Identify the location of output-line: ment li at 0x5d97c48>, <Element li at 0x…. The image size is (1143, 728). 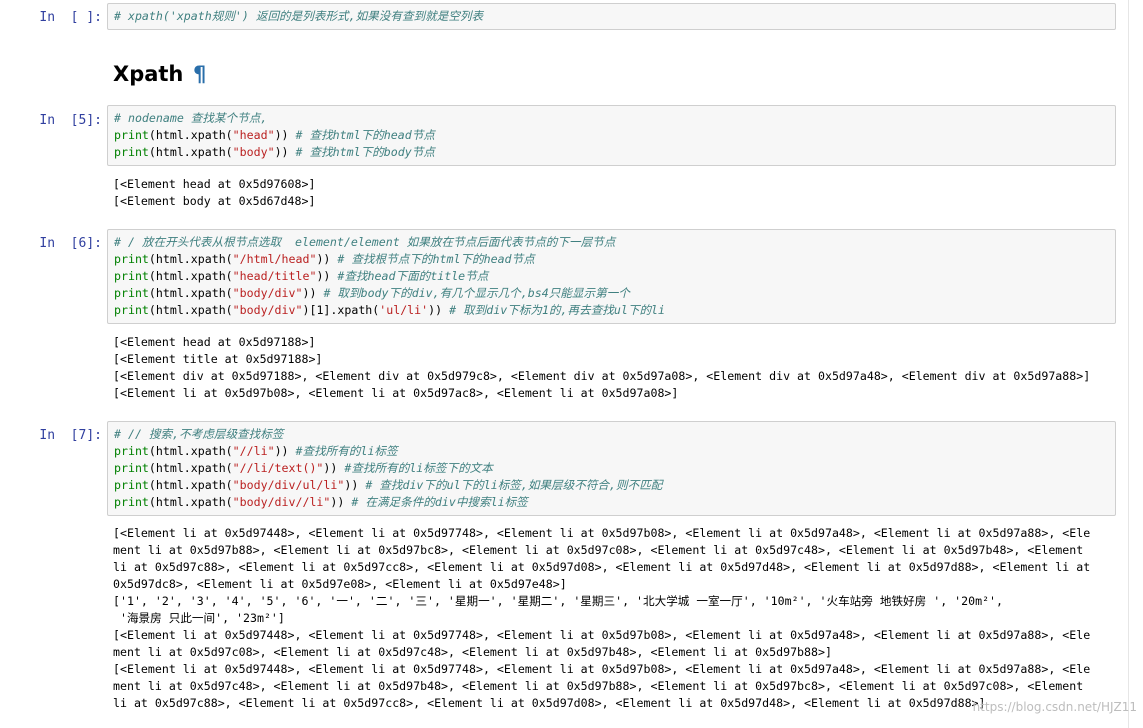
(598, 686).